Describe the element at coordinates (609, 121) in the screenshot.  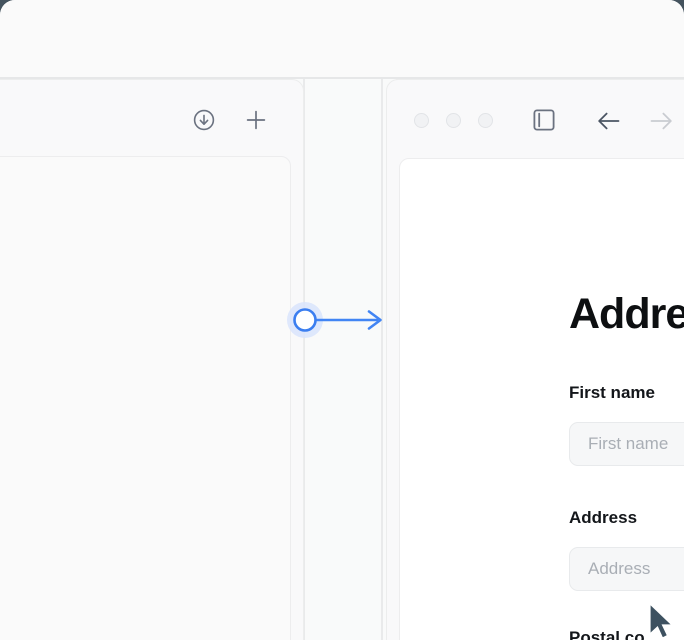
I see `arrow-left-icon` at that location.